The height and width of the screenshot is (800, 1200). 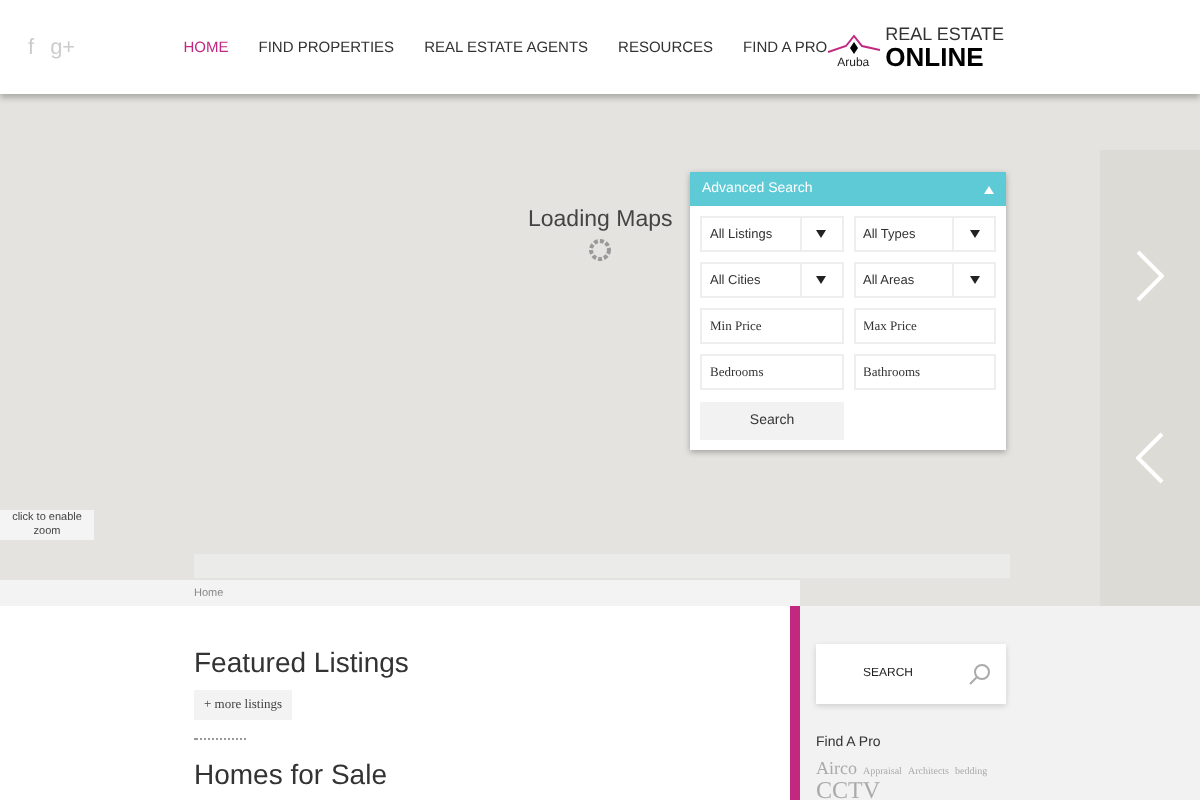 What do you see at coordinates (1150, 275) in the screenshot?
I see `chevron-right-icon` at bounding box center [1150, 275].